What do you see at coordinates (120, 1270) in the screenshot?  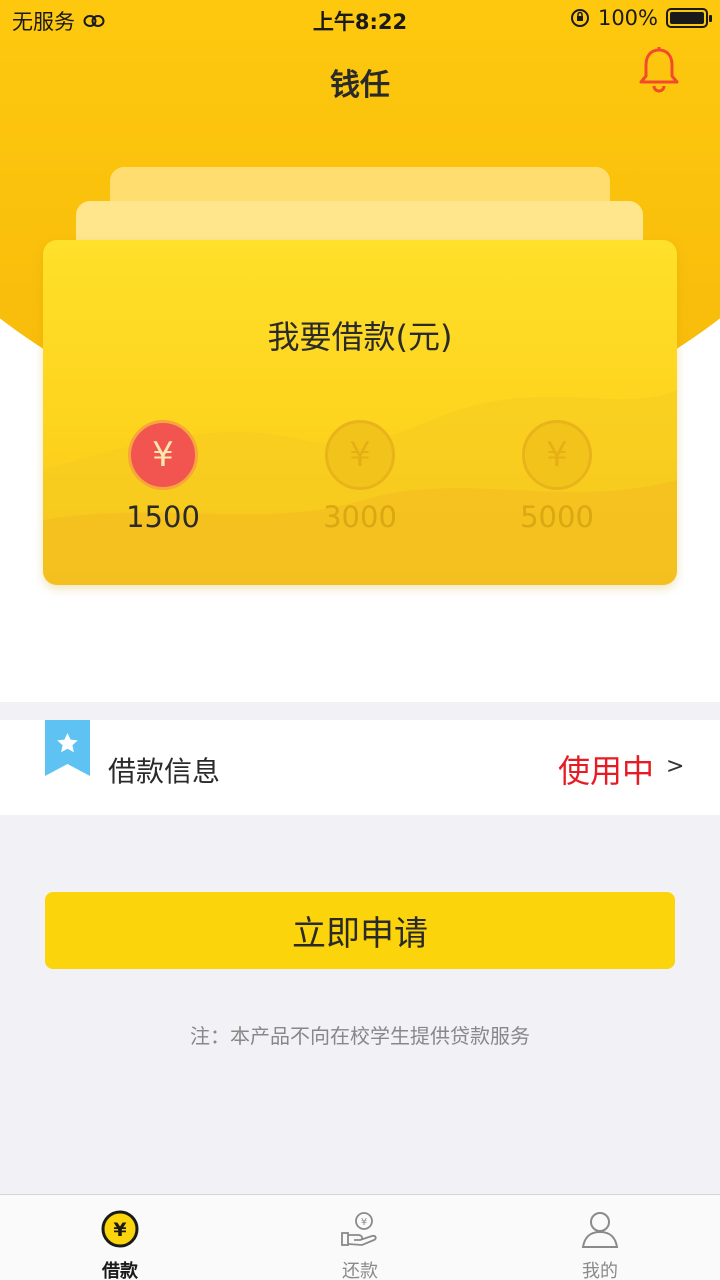 I see `tab-label: 借款` at bounding box center [120, 1270].